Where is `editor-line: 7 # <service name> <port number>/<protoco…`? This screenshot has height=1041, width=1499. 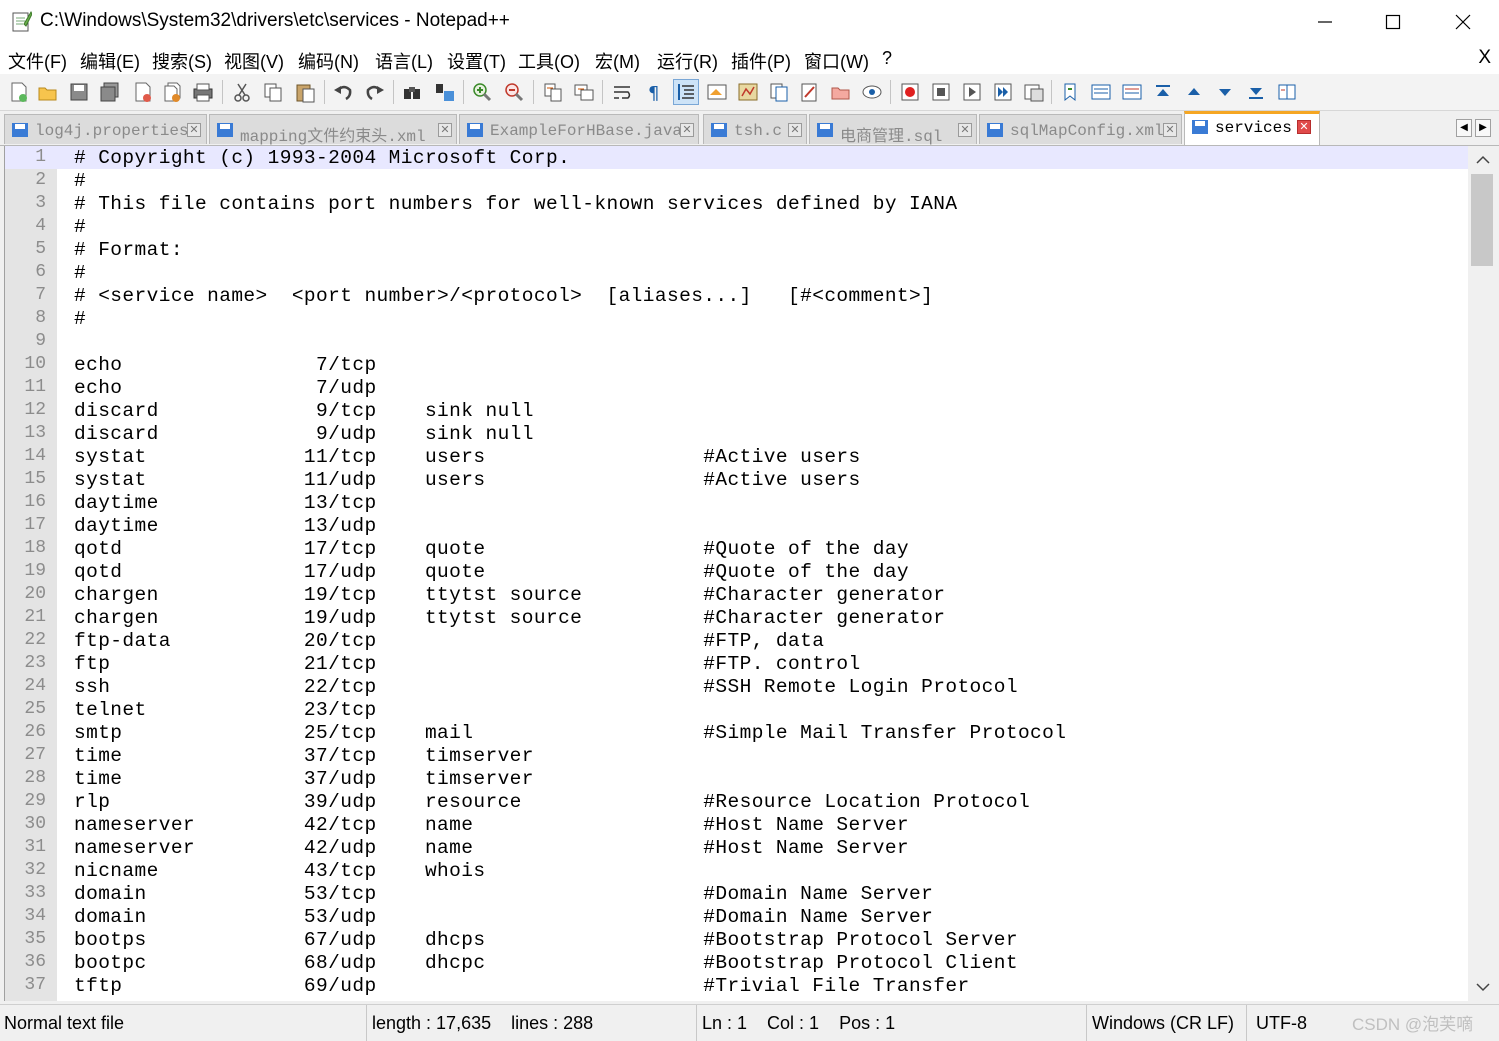 editor-line: 7 # <service name> <port number>/<protoco… is located at coordinates (737, 295).